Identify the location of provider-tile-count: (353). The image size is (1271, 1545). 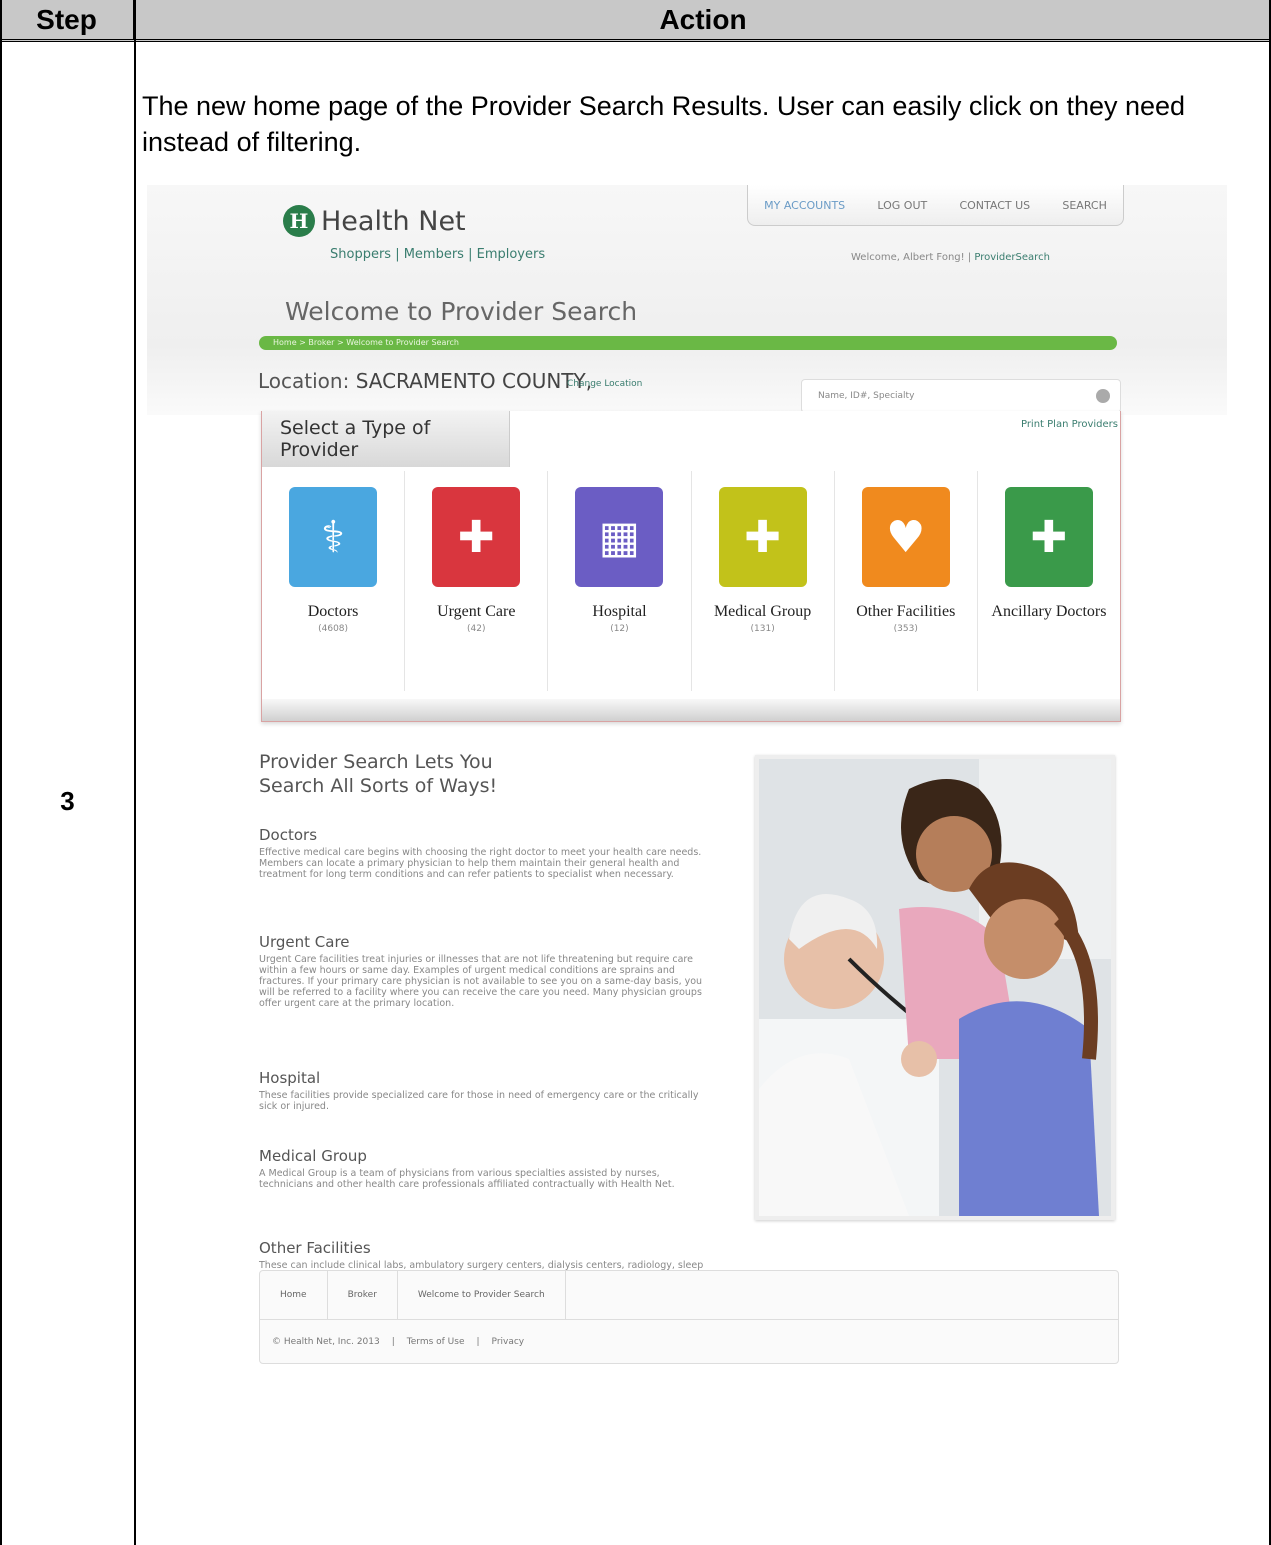
(905, 629).